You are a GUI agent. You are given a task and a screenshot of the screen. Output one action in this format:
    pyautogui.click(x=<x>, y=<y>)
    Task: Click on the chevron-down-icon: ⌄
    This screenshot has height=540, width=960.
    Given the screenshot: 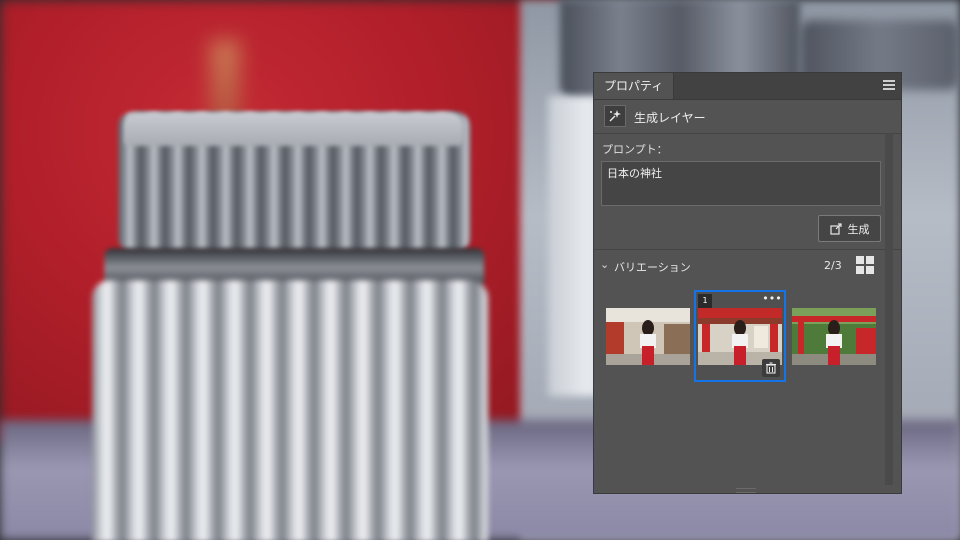 What is the action you would take?
    pyautogui.click(x=604, y=264)
    